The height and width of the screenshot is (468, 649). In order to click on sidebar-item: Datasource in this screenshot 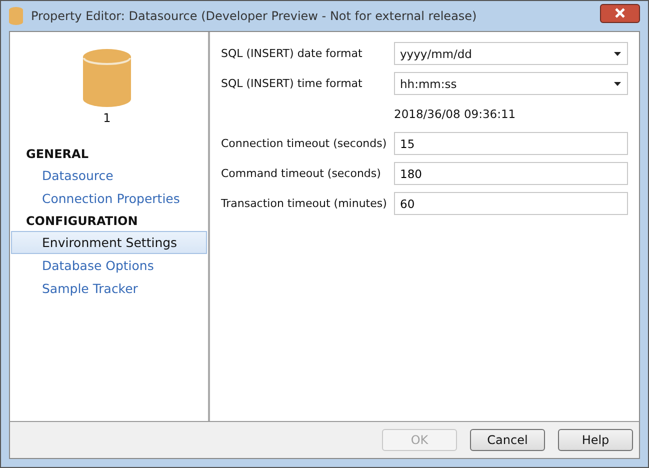, I will do `click(109, 175)`.